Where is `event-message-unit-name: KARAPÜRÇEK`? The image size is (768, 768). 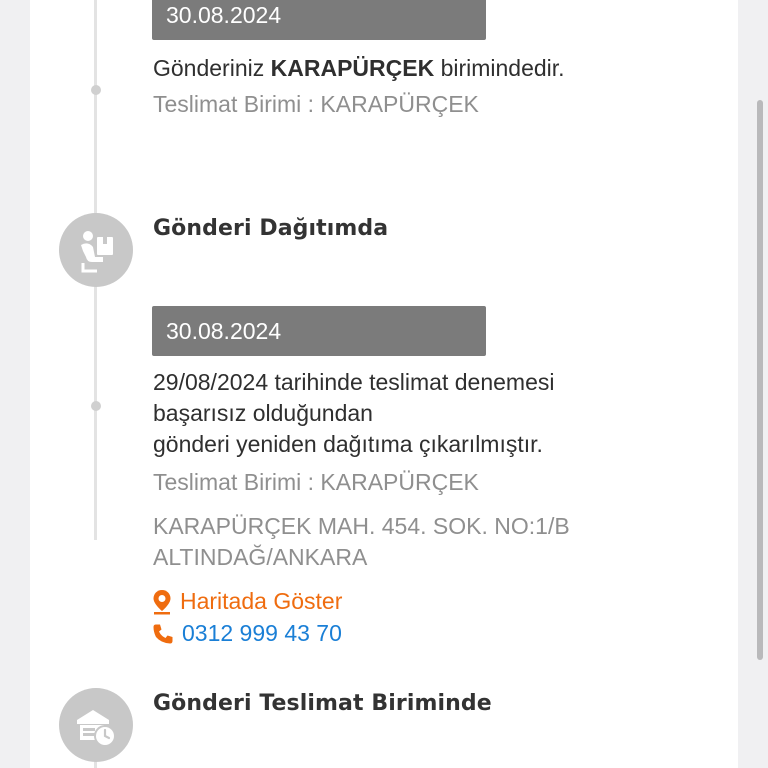 event-message-unit-name: KARAPÜRÇEK is located at coordinates (352, 68).